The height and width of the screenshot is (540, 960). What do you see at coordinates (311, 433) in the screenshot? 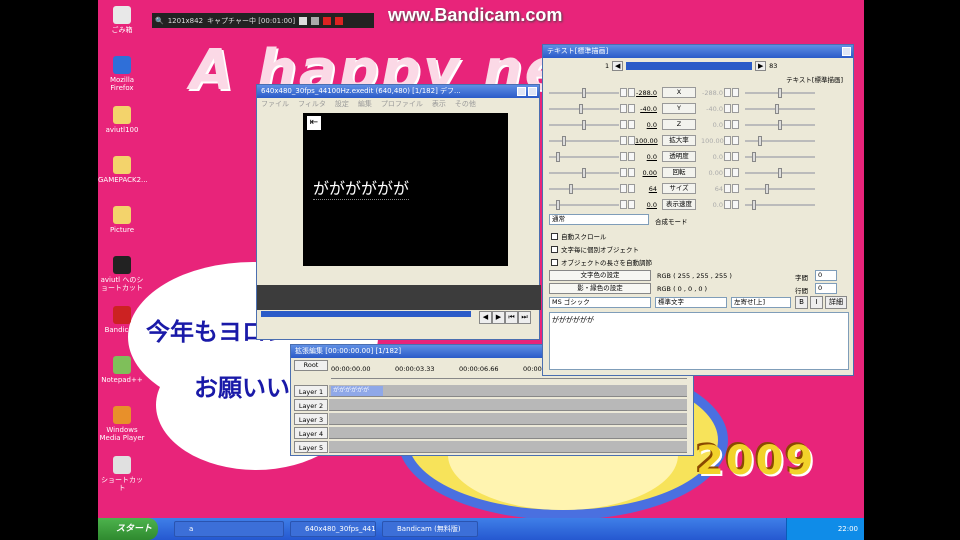
I see `layer-label-4: Layer 4` at bounding box center [311, 433].